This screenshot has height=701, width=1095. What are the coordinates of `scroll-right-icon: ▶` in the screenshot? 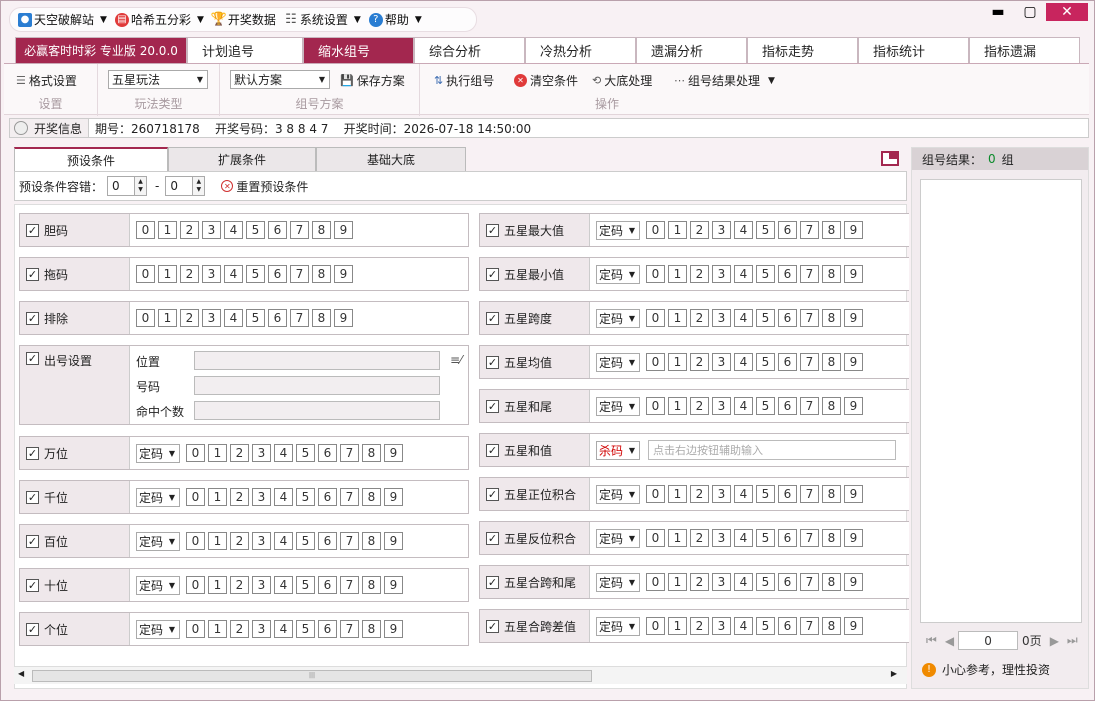 It's located at (894, 673).